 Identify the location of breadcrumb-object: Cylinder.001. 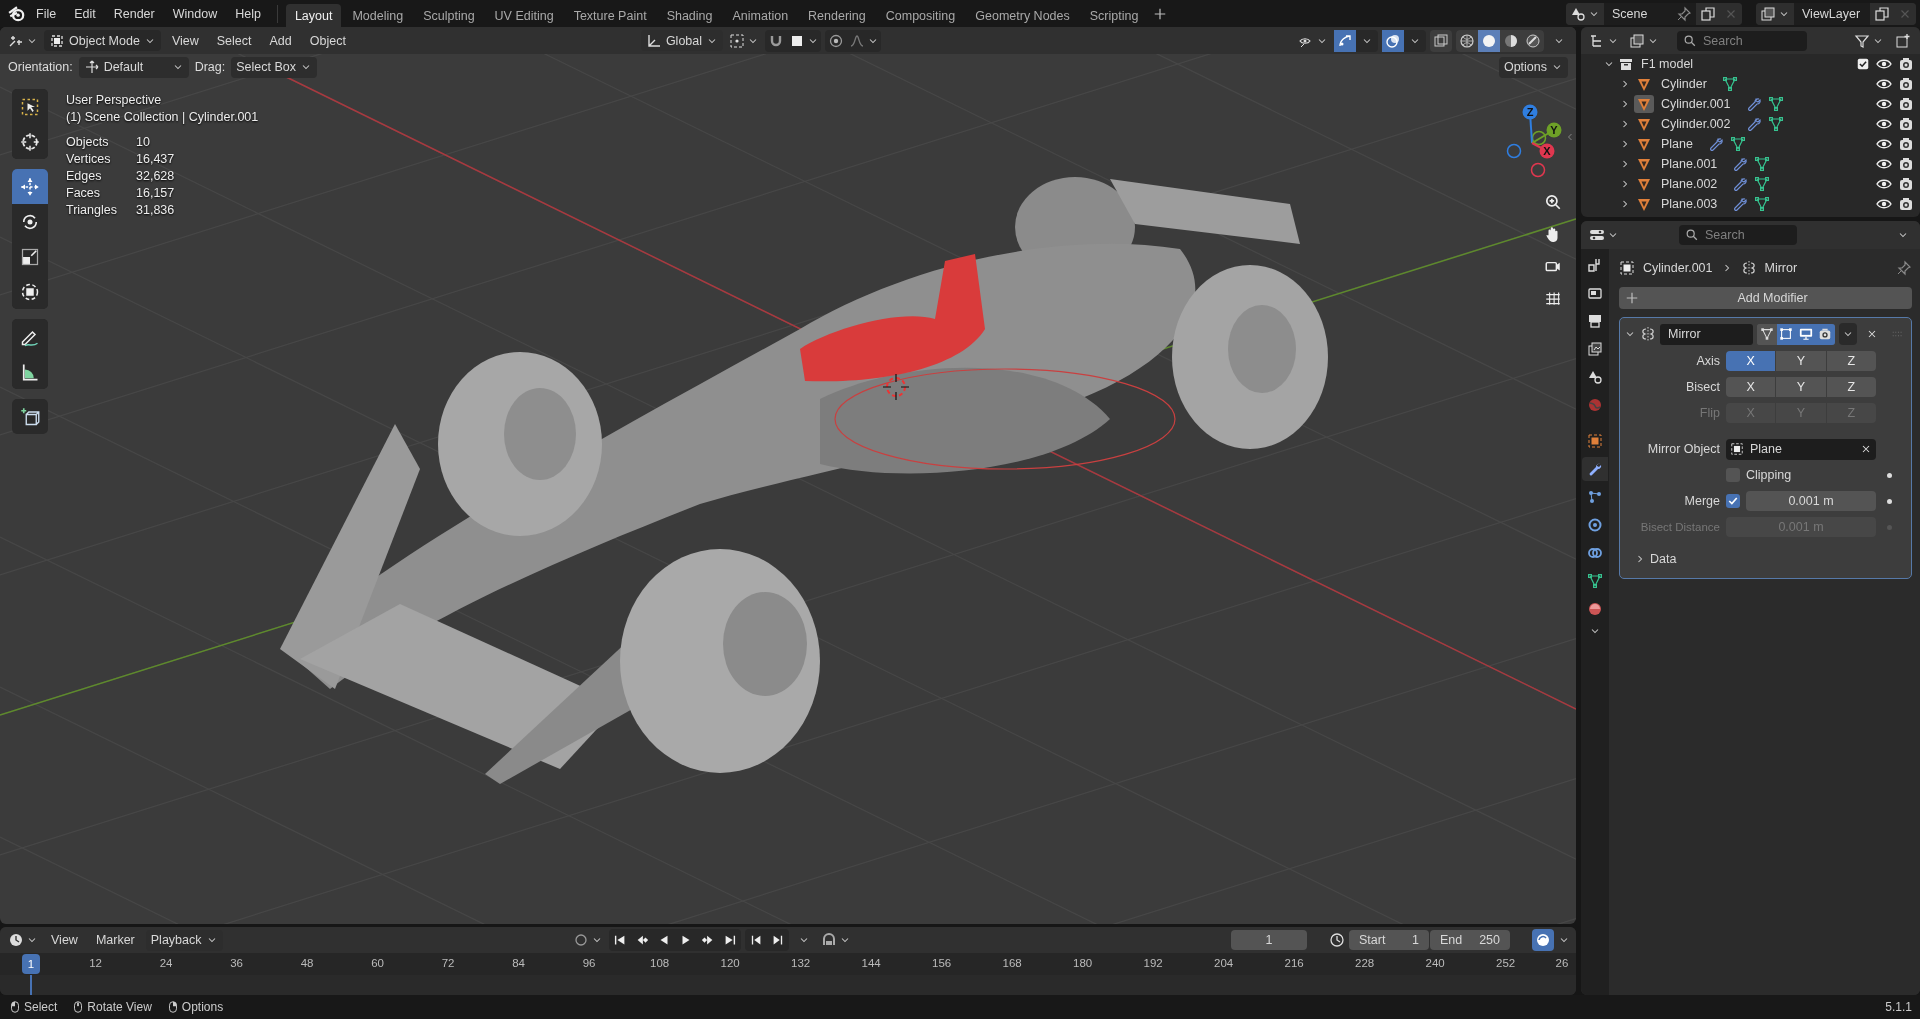
(1678, 268).